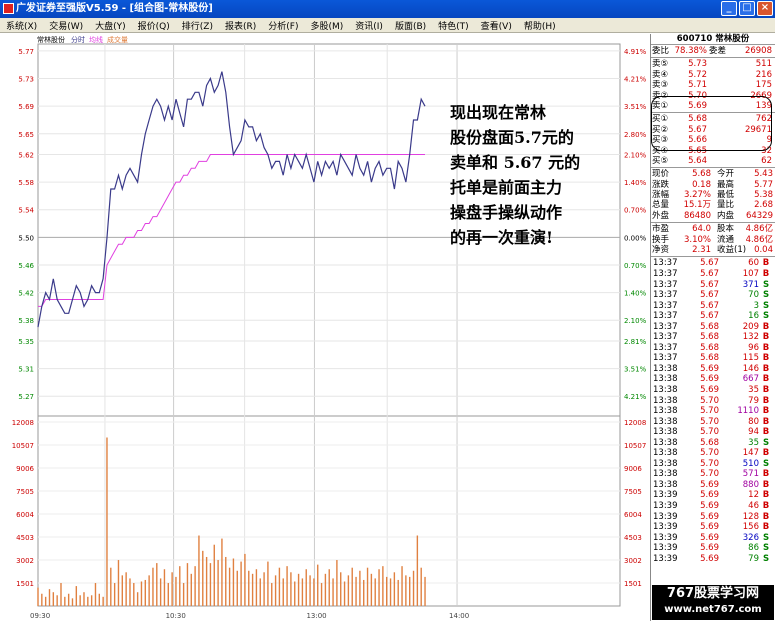 This screenshot has height=624, width=775. What do you see at coordinates (635, 370) in the screenshot?
I see `pct-tick-label: 3.51%` at bounding box center [635, 370].